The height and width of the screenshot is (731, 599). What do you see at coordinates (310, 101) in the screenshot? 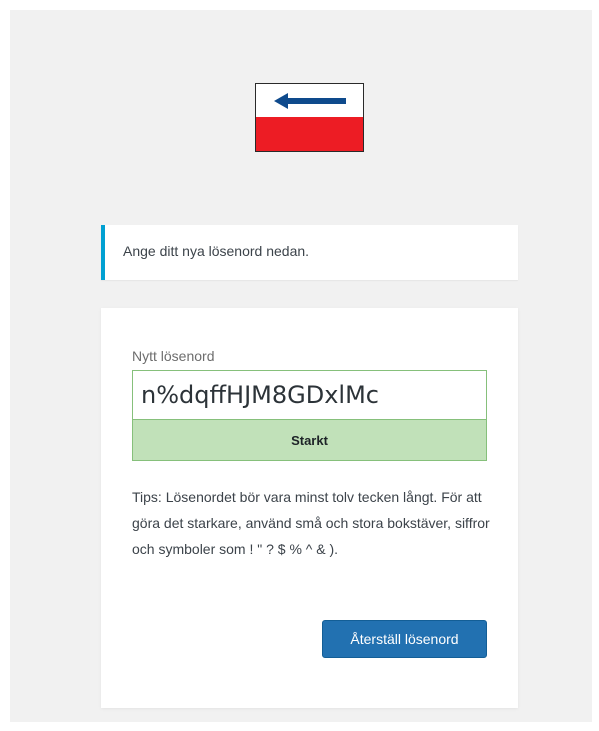
I see `back-arrow-icon` at bounding box center [310, 101].